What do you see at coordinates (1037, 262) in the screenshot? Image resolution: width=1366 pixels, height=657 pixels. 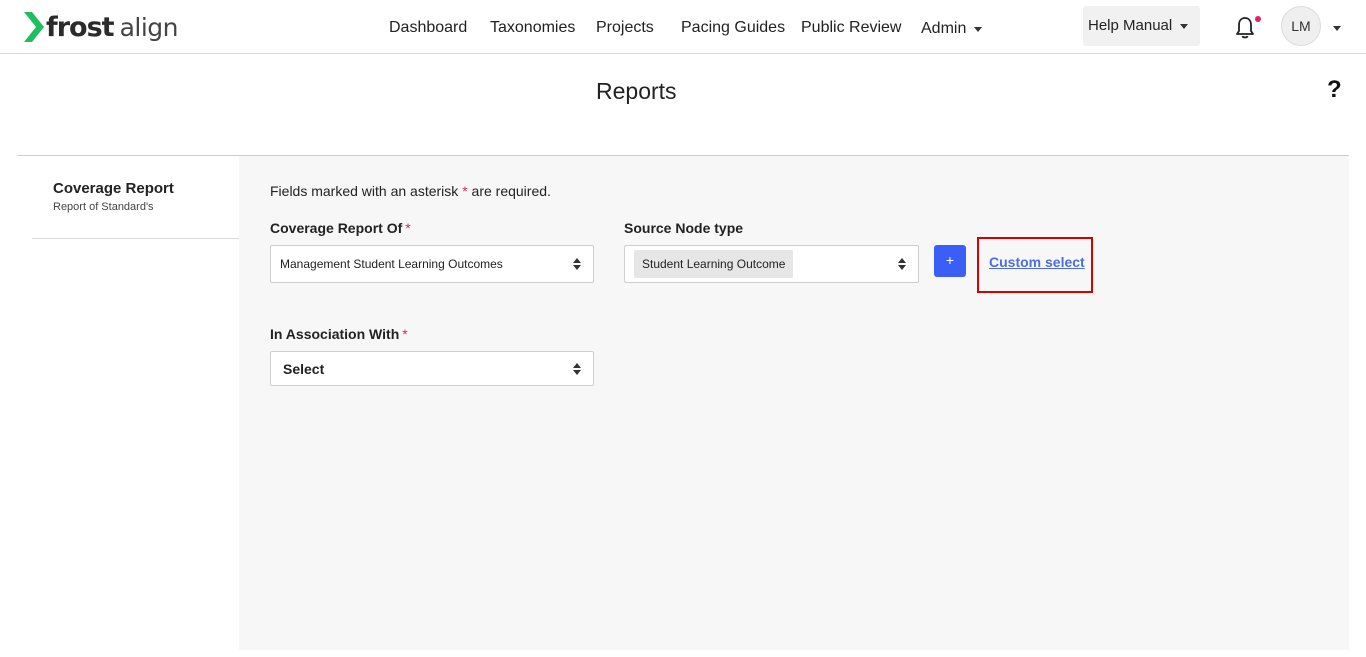 I see `custom-select-link: Custom select` at bounding box center [1037, 262].